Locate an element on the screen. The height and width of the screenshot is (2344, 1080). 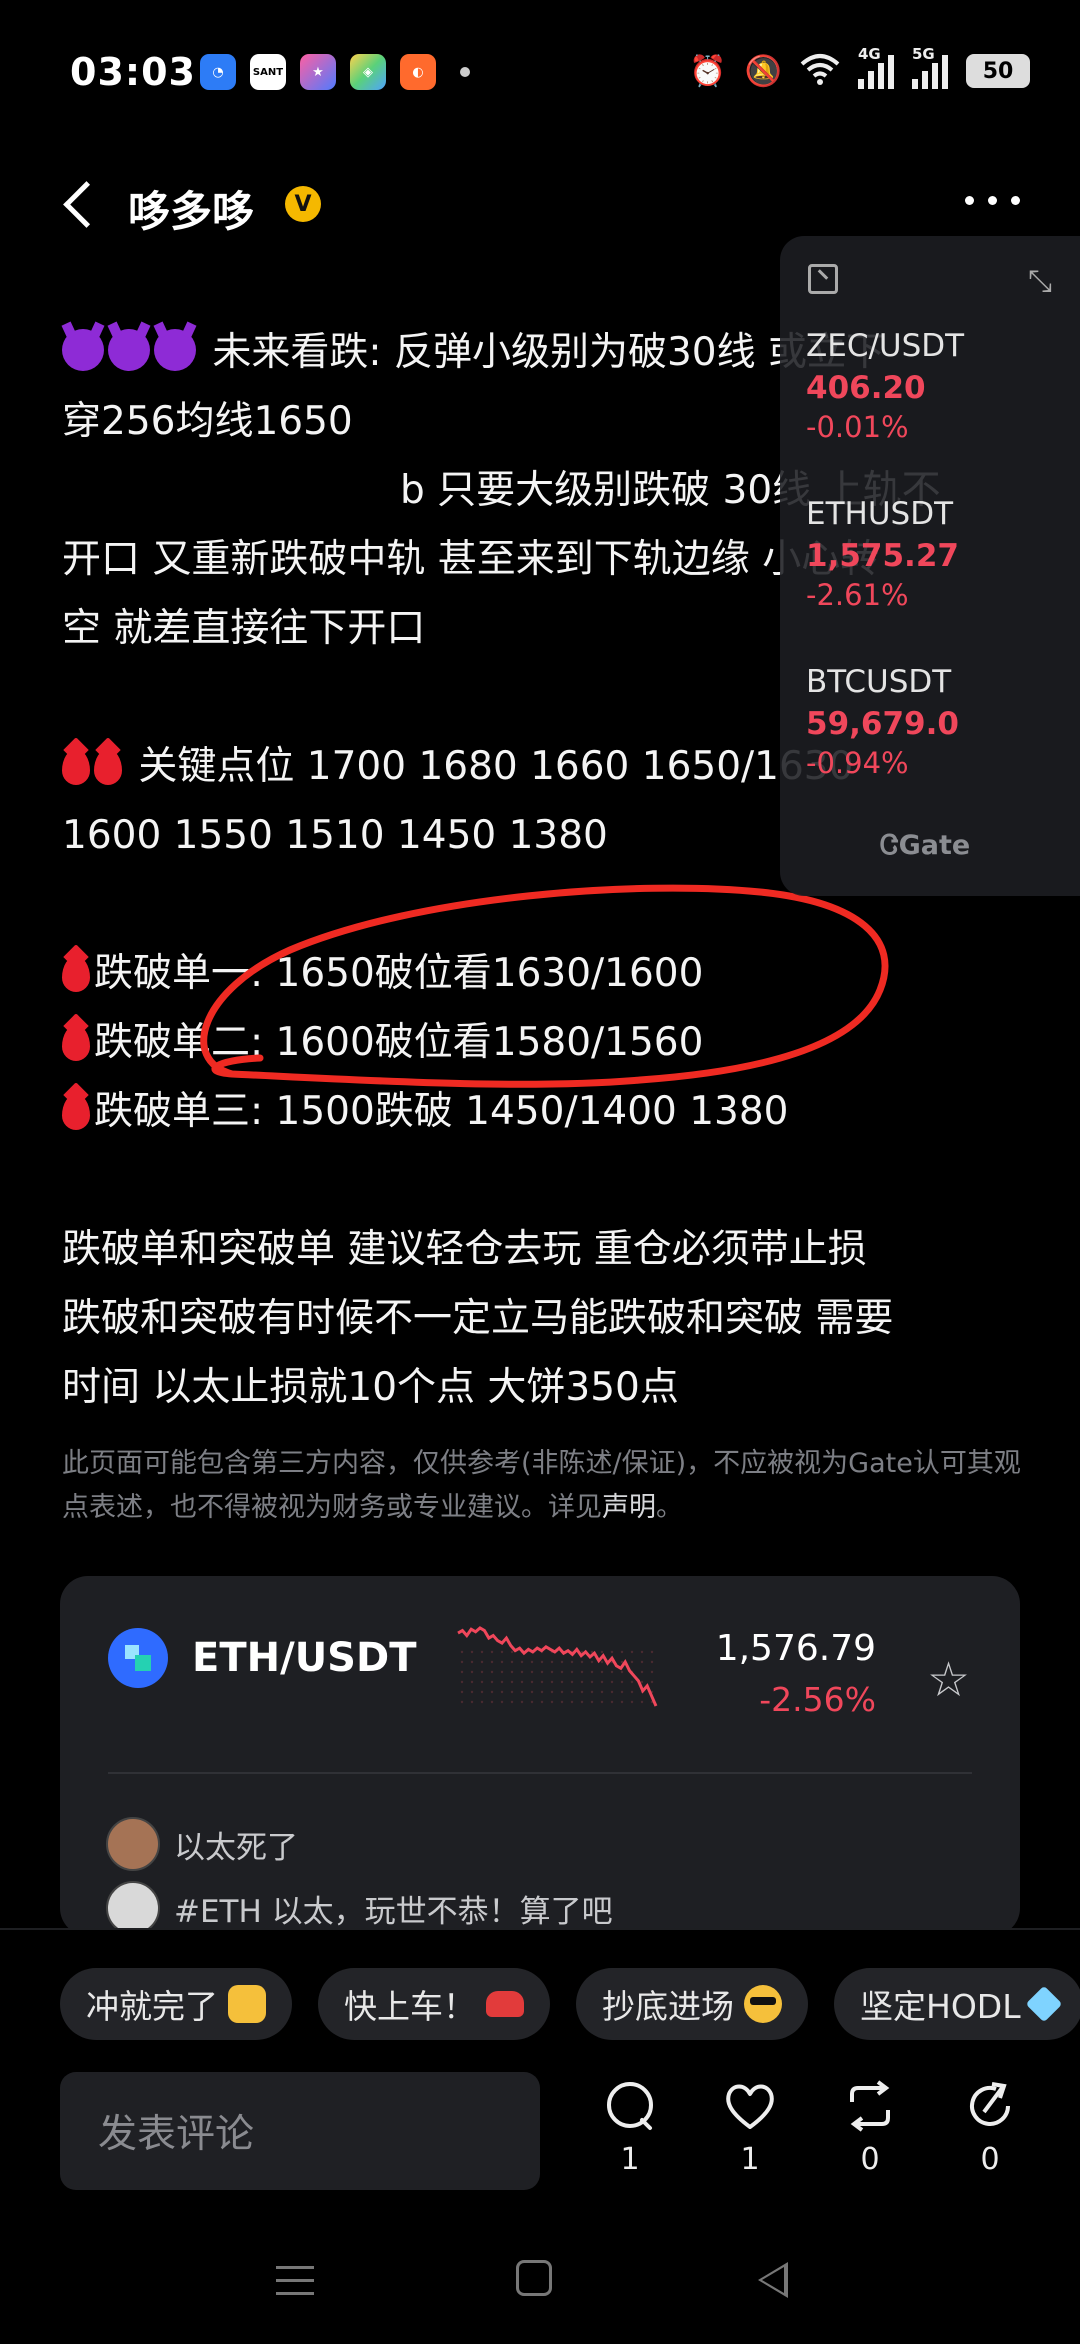
mute-icon: 🔕 is located at coordinates (763, 71).